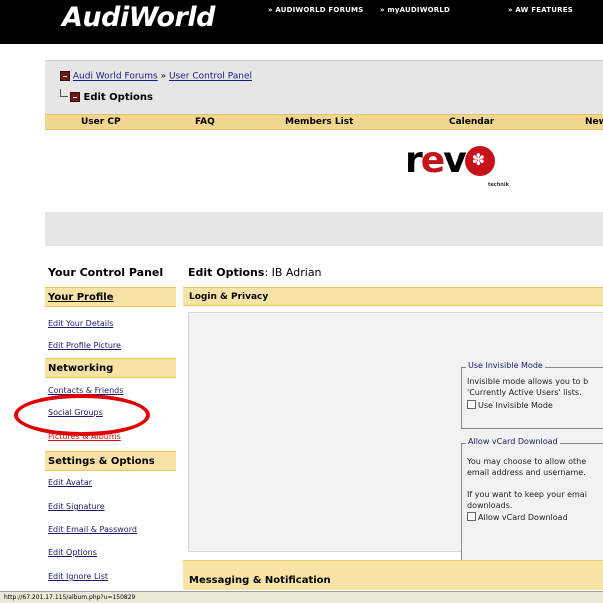 This screenshot has width=603, height=603. What do you see at coordinates (515, 405) in the screenshot?
I see `invisible-mode-label: Use Invisible Mode` at bounding box center [515, 405].